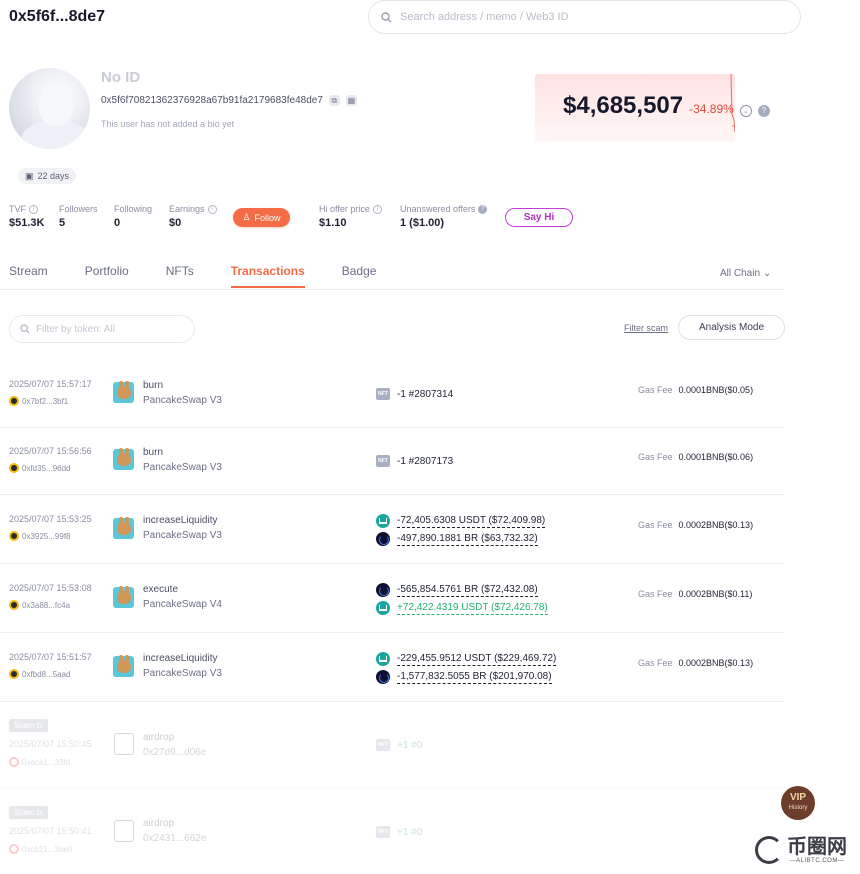 The image size is (860, 874). I want to click on tabs-divider, so click(392, 289).